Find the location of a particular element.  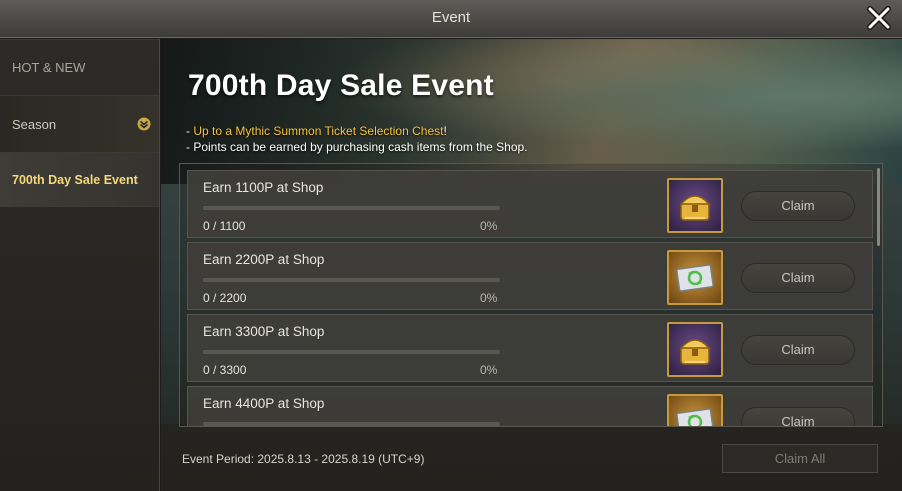

window-titlebar: Event is located at coordinates (451, 19).